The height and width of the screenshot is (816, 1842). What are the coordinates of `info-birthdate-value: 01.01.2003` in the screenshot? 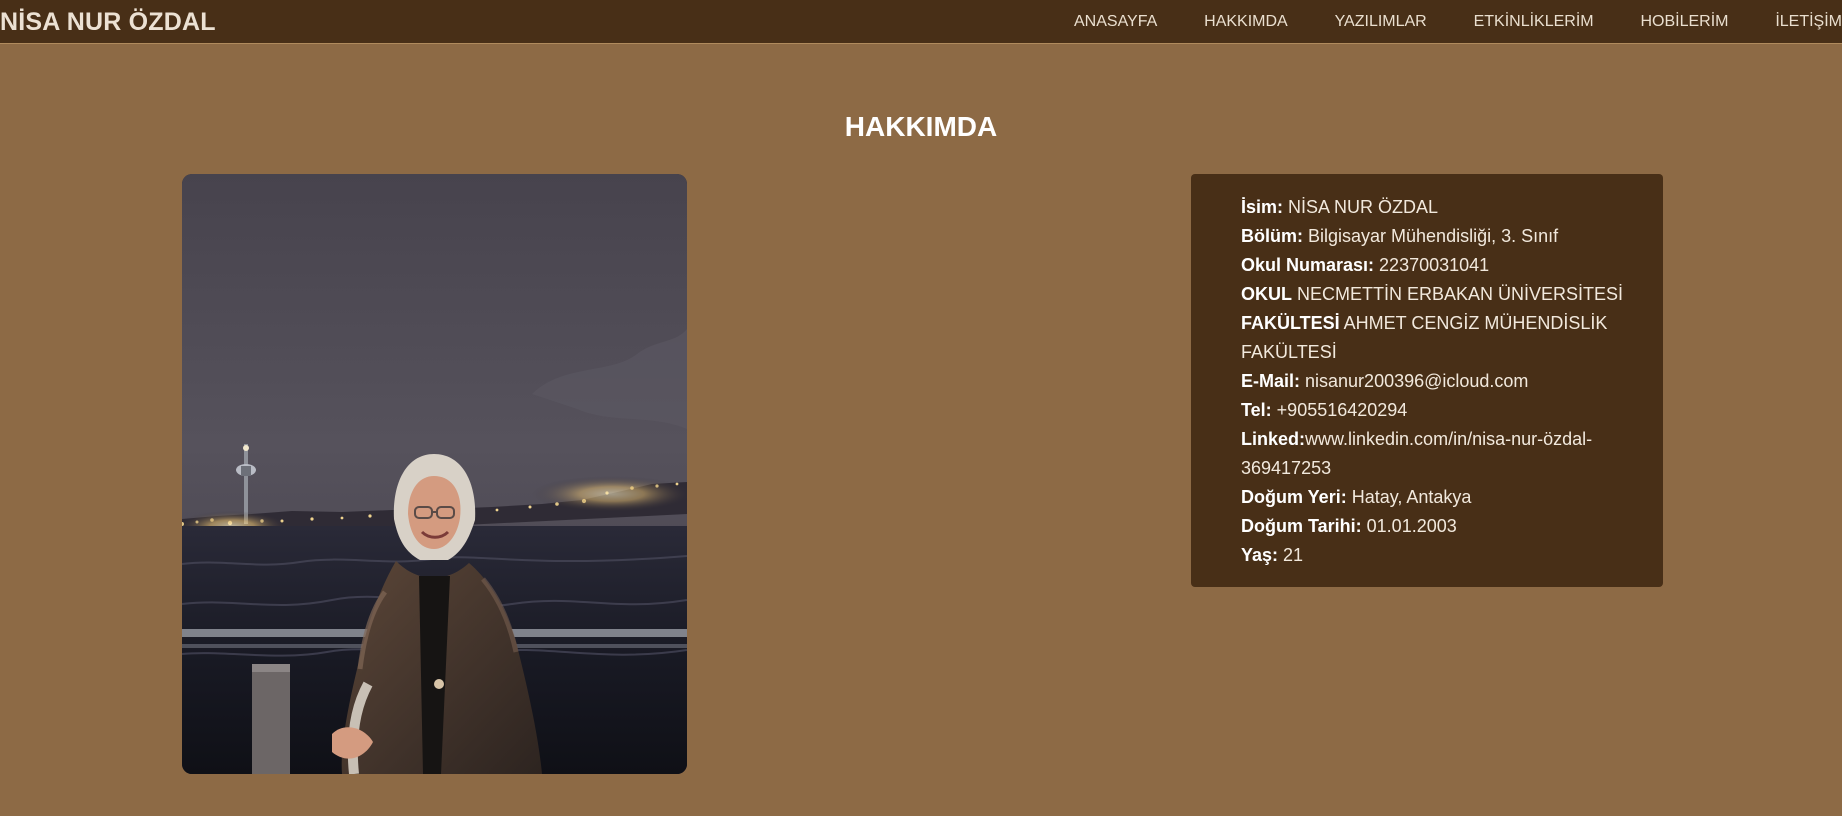 It's located at (1409, 526).